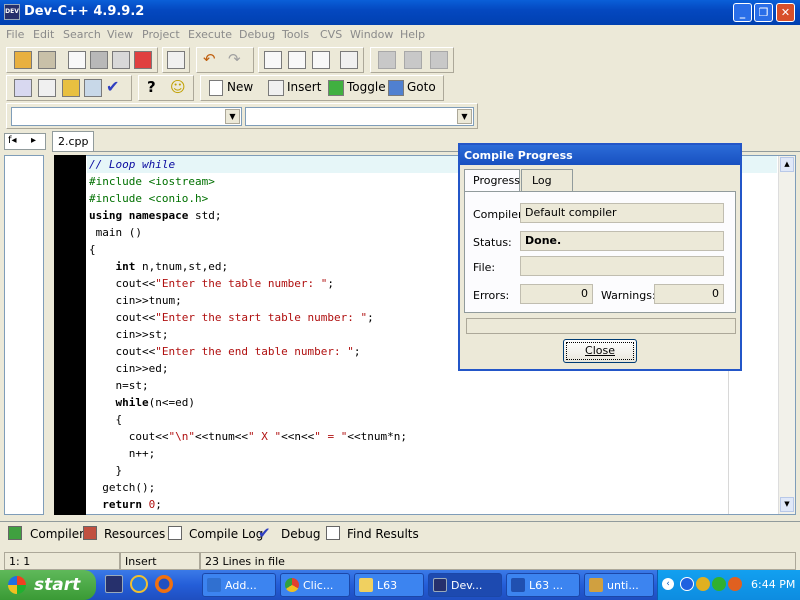 Image resolution: width=800 pixels, height=600 pixels. What do you see at coordinates (139, 584) in the screenshot?
I see `ie-quicklaunch-icon` at bounding box center [139, 584].